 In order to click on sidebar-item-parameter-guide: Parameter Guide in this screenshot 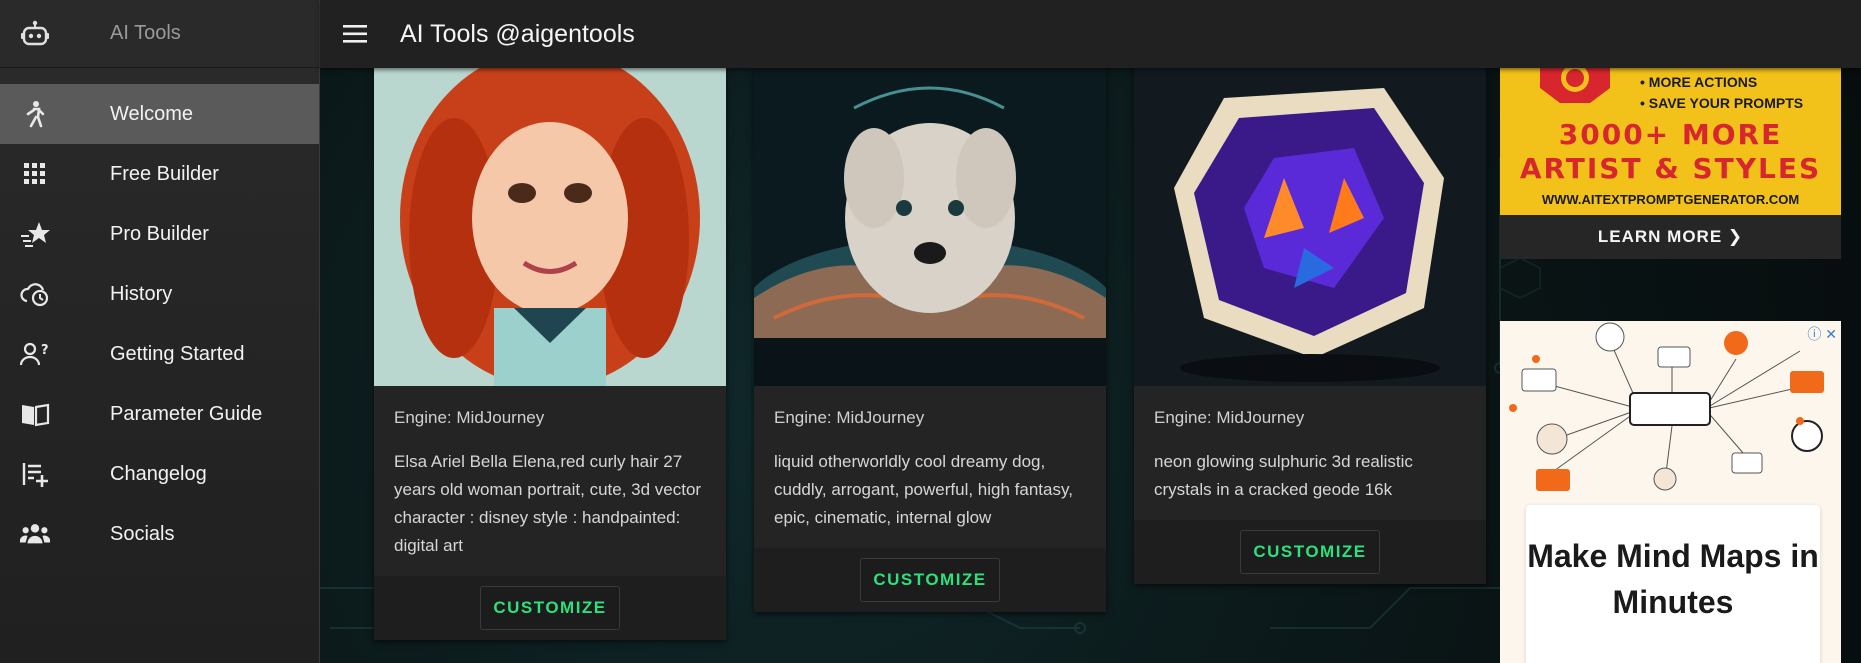, I will do `click(159, 414)`.